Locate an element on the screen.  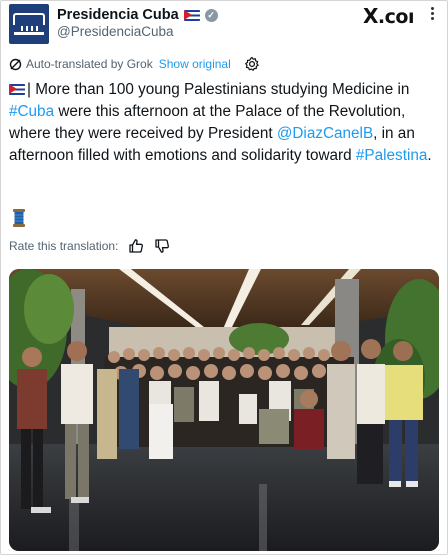
thumbs-down-icon is located at coordinates (162, 246).